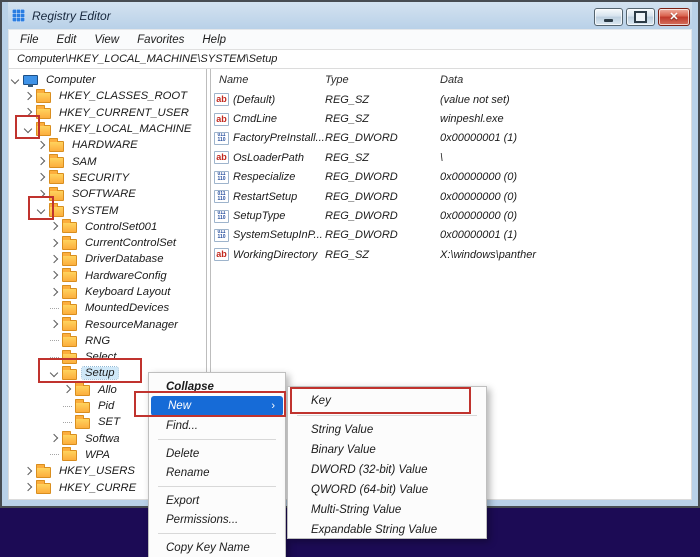 The image size is (700, 557). I want to click on value-type: REG_SZ, so click(347, 254).